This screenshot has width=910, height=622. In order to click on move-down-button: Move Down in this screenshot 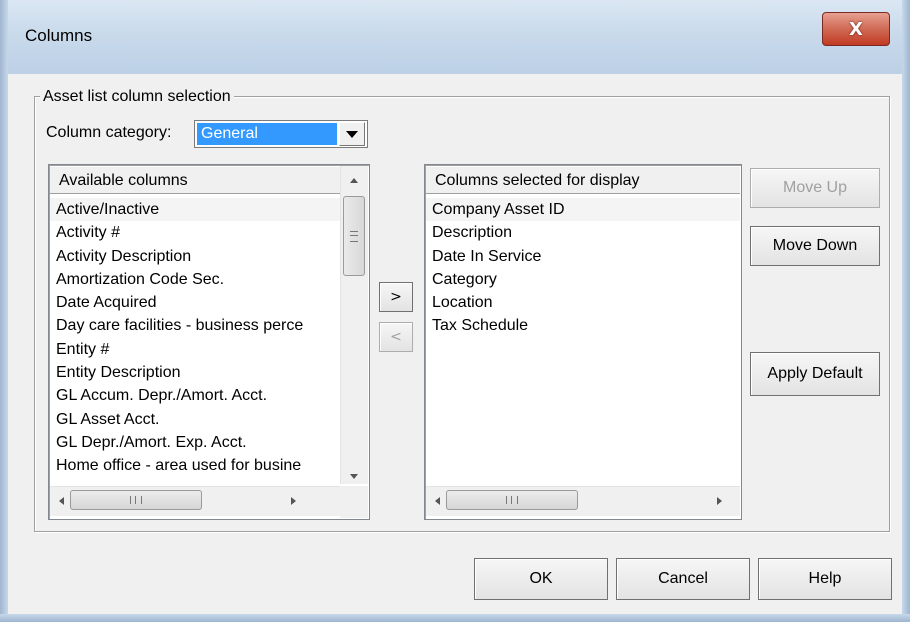, I will do `click(815, 246)`.